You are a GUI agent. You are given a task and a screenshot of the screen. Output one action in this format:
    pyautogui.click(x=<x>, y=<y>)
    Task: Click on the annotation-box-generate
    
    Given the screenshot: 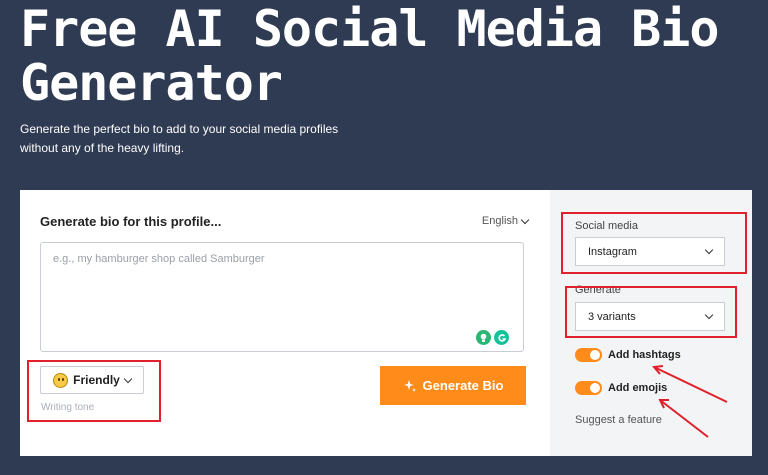 What is the action you would take?
    pyautogui.click(x=651, y=312)
    